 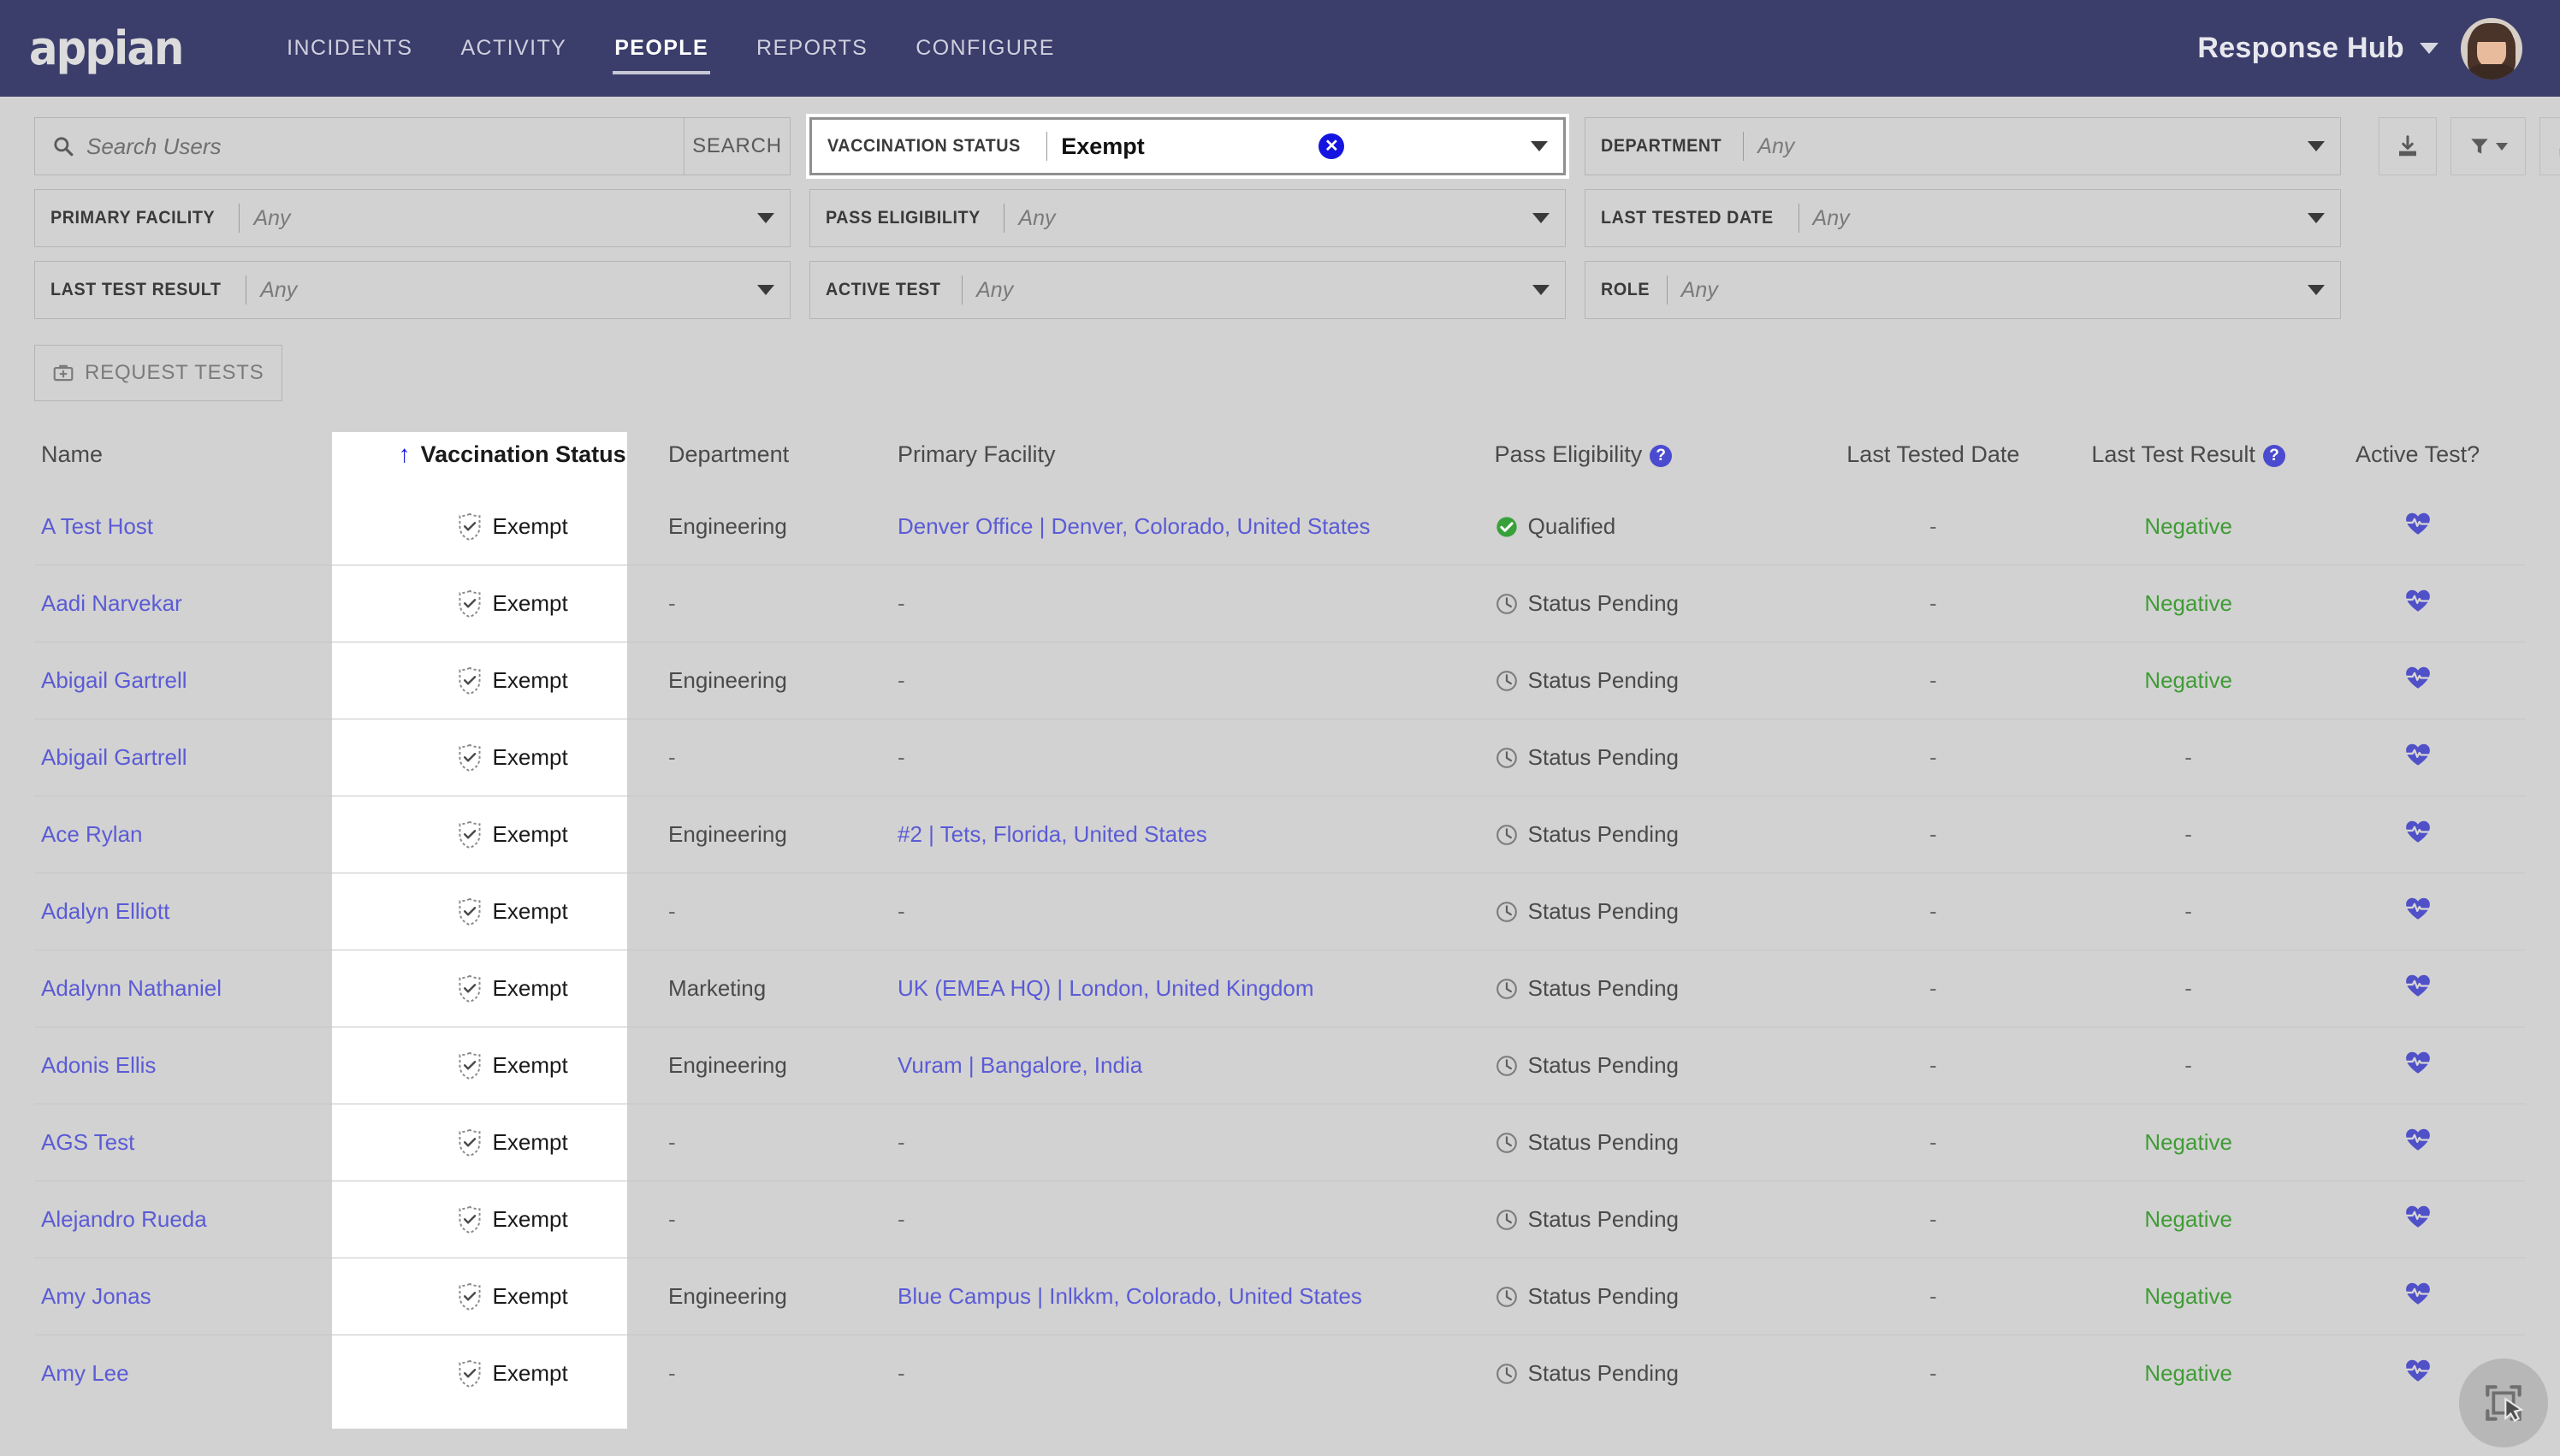 I want to click on column-header-primary-facility: Primary Facility, so click(x=1189, y=460).